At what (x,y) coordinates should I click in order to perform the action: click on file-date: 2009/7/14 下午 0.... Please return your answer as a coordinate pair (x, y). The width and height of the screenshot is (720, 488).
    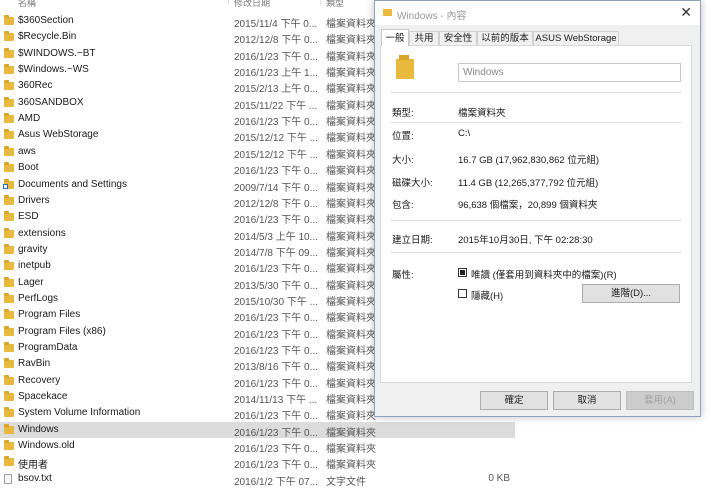
    Looking at the image, I should click on (276, 188).